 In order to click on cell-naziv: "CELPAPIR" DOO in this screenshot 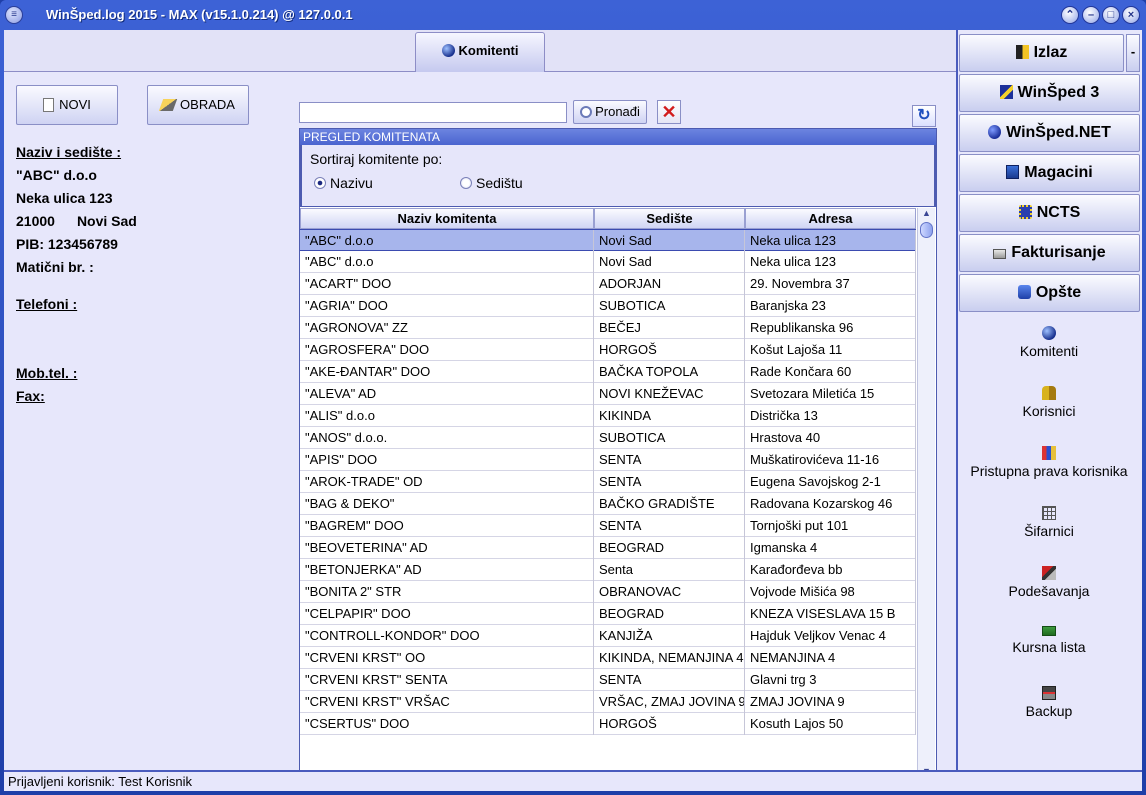, I will do `click(447, 614)`.